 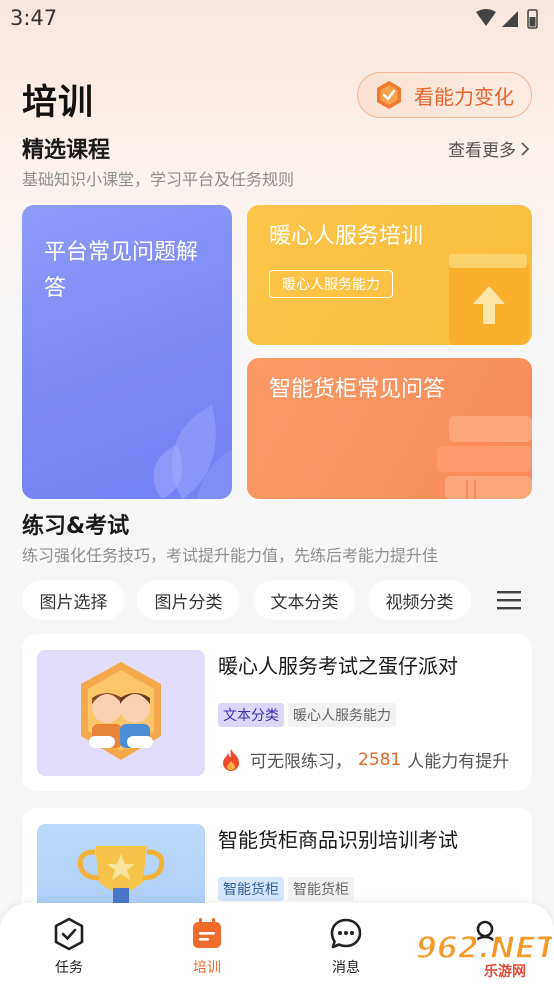 I want to click on chevron-right-icon, so click(x=525, y=148).